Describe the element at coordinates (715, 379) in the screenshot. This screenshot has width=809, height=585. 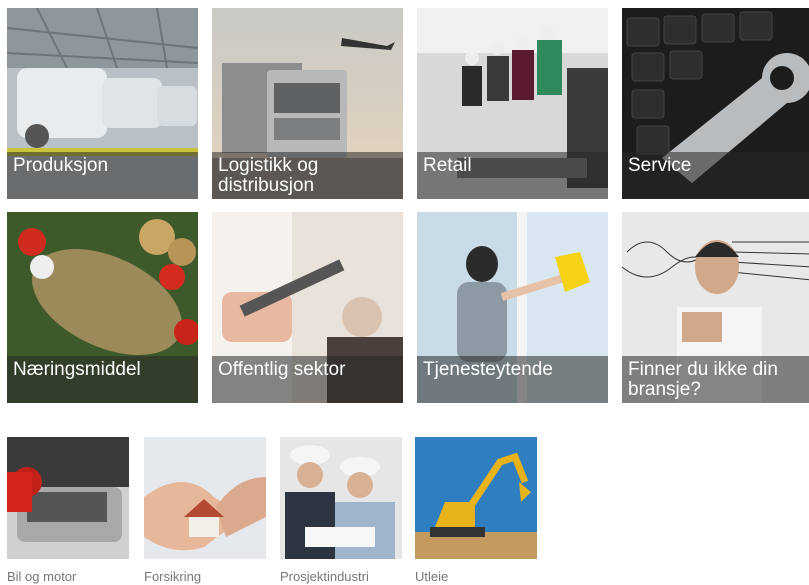
I see `tile-label: Finner du ikke din bransje?` at that location.